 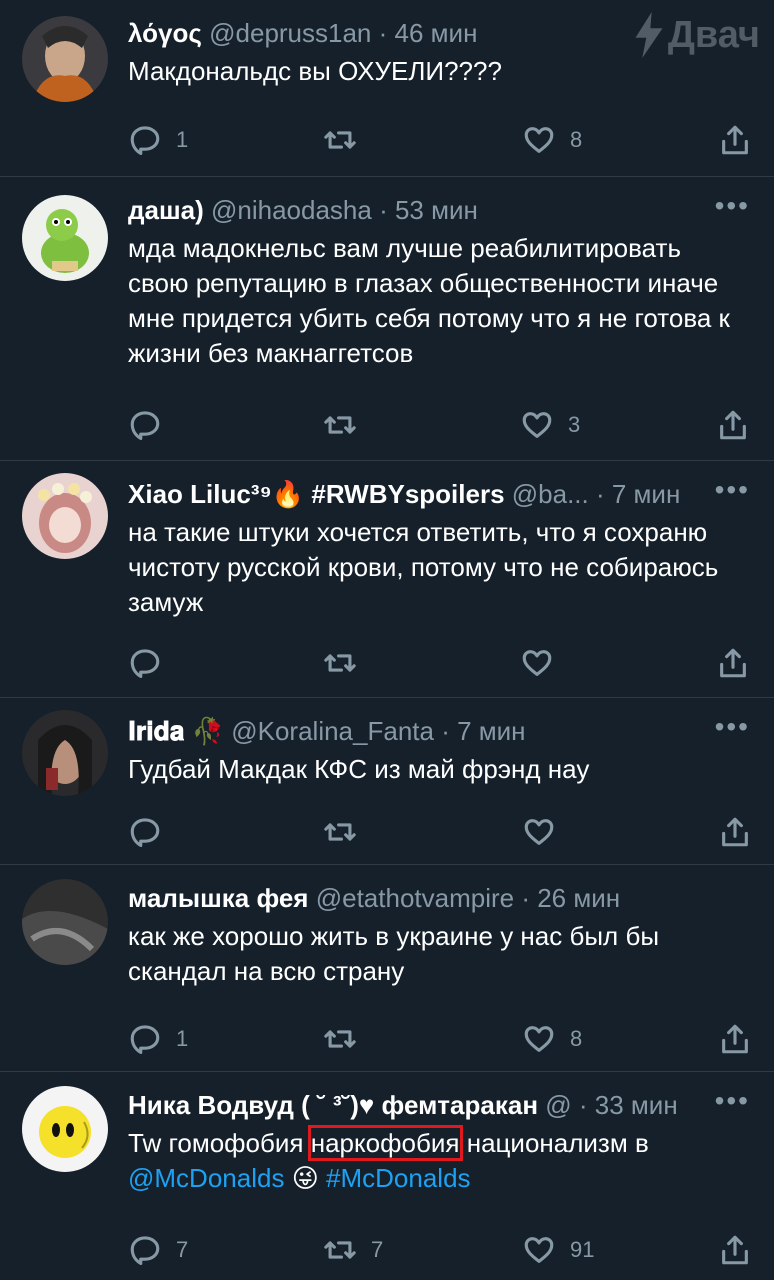 I want to click on display-name: Xiao Liluc³⁹🔥 #RWBYspoilers, so click(x=316, y=494).